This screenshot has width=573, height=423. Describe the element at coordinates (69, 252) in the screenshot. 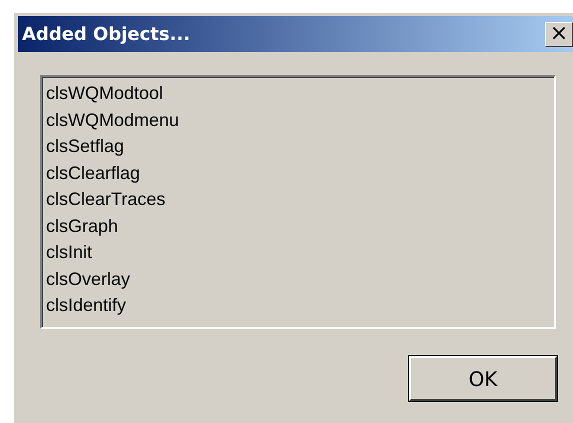

I see `list-item: clsInit` at that location.